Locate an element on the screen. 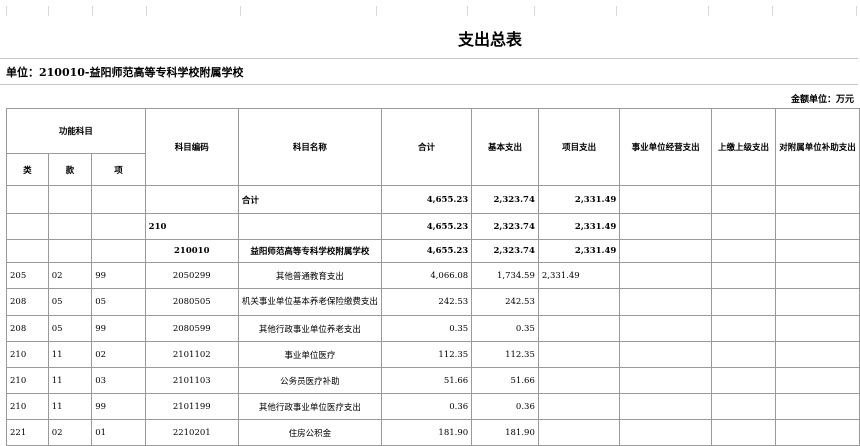 The width and height of the screenshot is (860, 446). cell-basic: 112.35 is located at coordinates (505, 354).